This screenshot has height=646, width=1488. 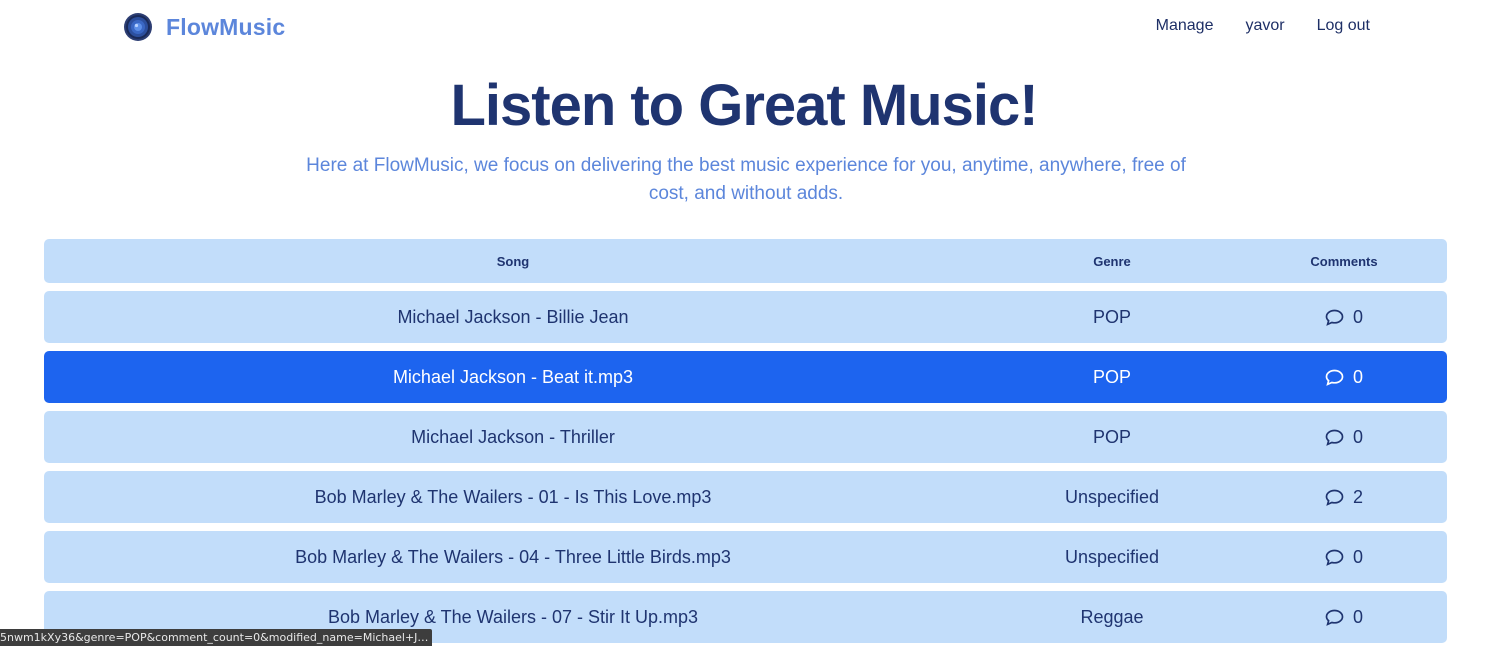 What do you see at coordinates (138, 27) in the screenshot?
I see `speaker-icon` at bounding box center [138, 27].